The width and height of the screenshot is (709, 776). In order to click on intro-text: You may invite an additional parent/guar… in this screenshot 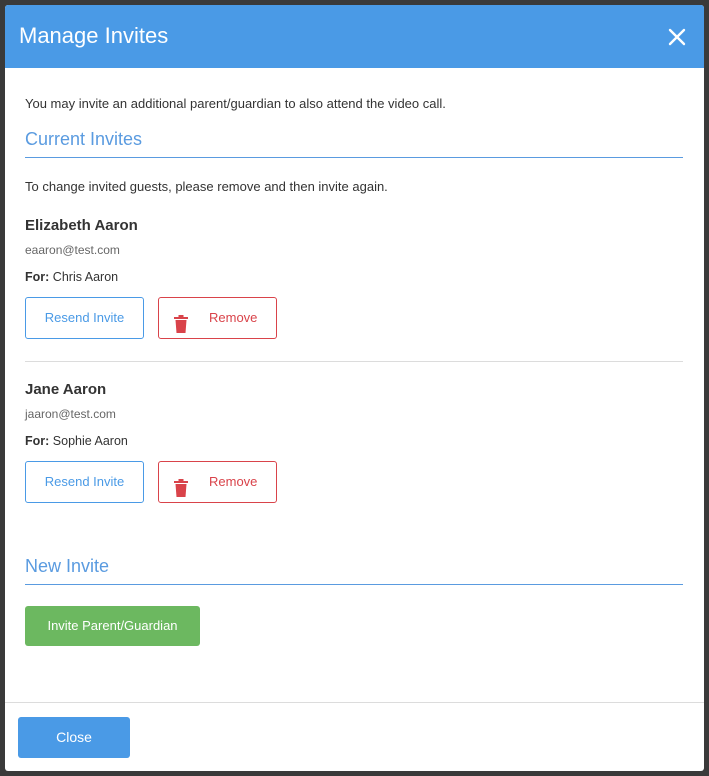, I will do `click(235, 103)`.